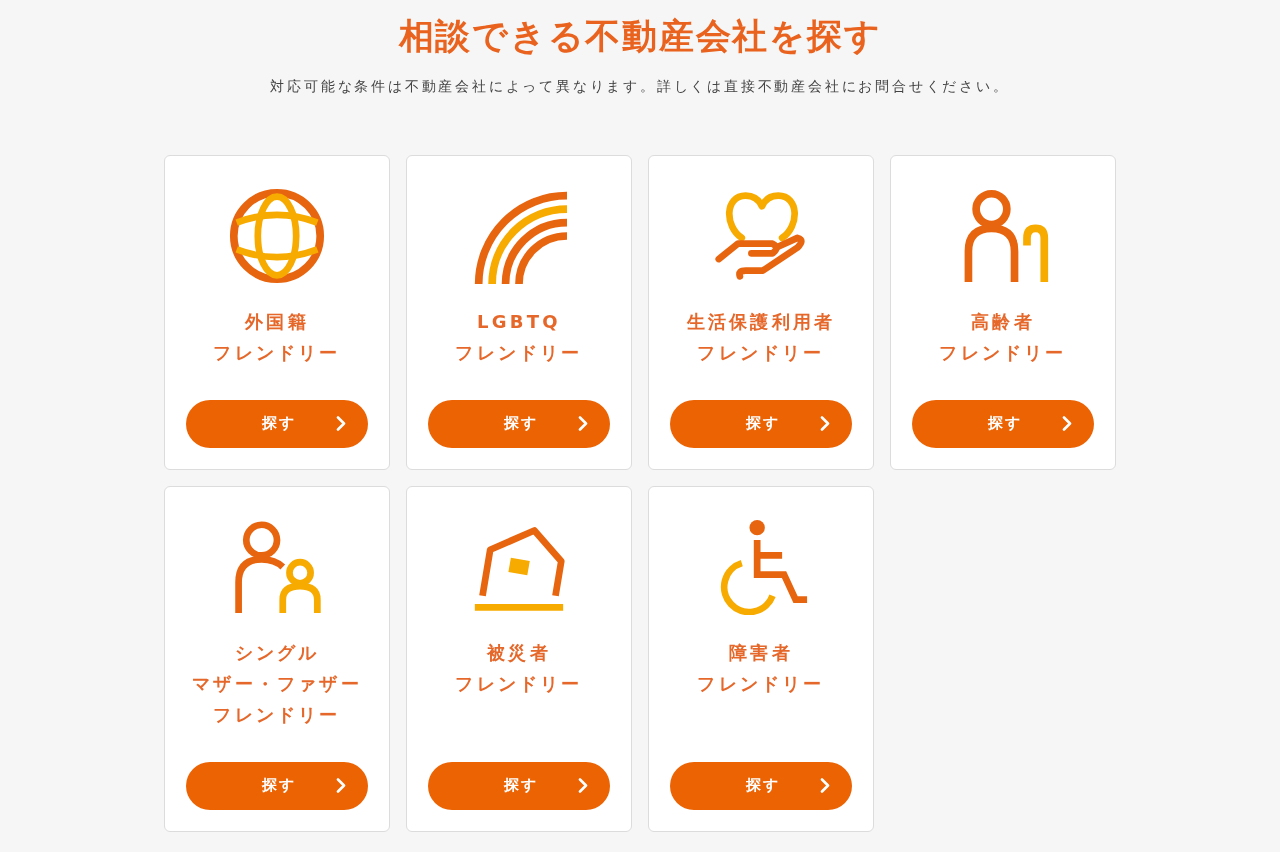  What do you see at coordinates (277, 337) in the screenshot?
I see `category-title: 外国籍 フレンドリー` at bounding box center [277, 337].